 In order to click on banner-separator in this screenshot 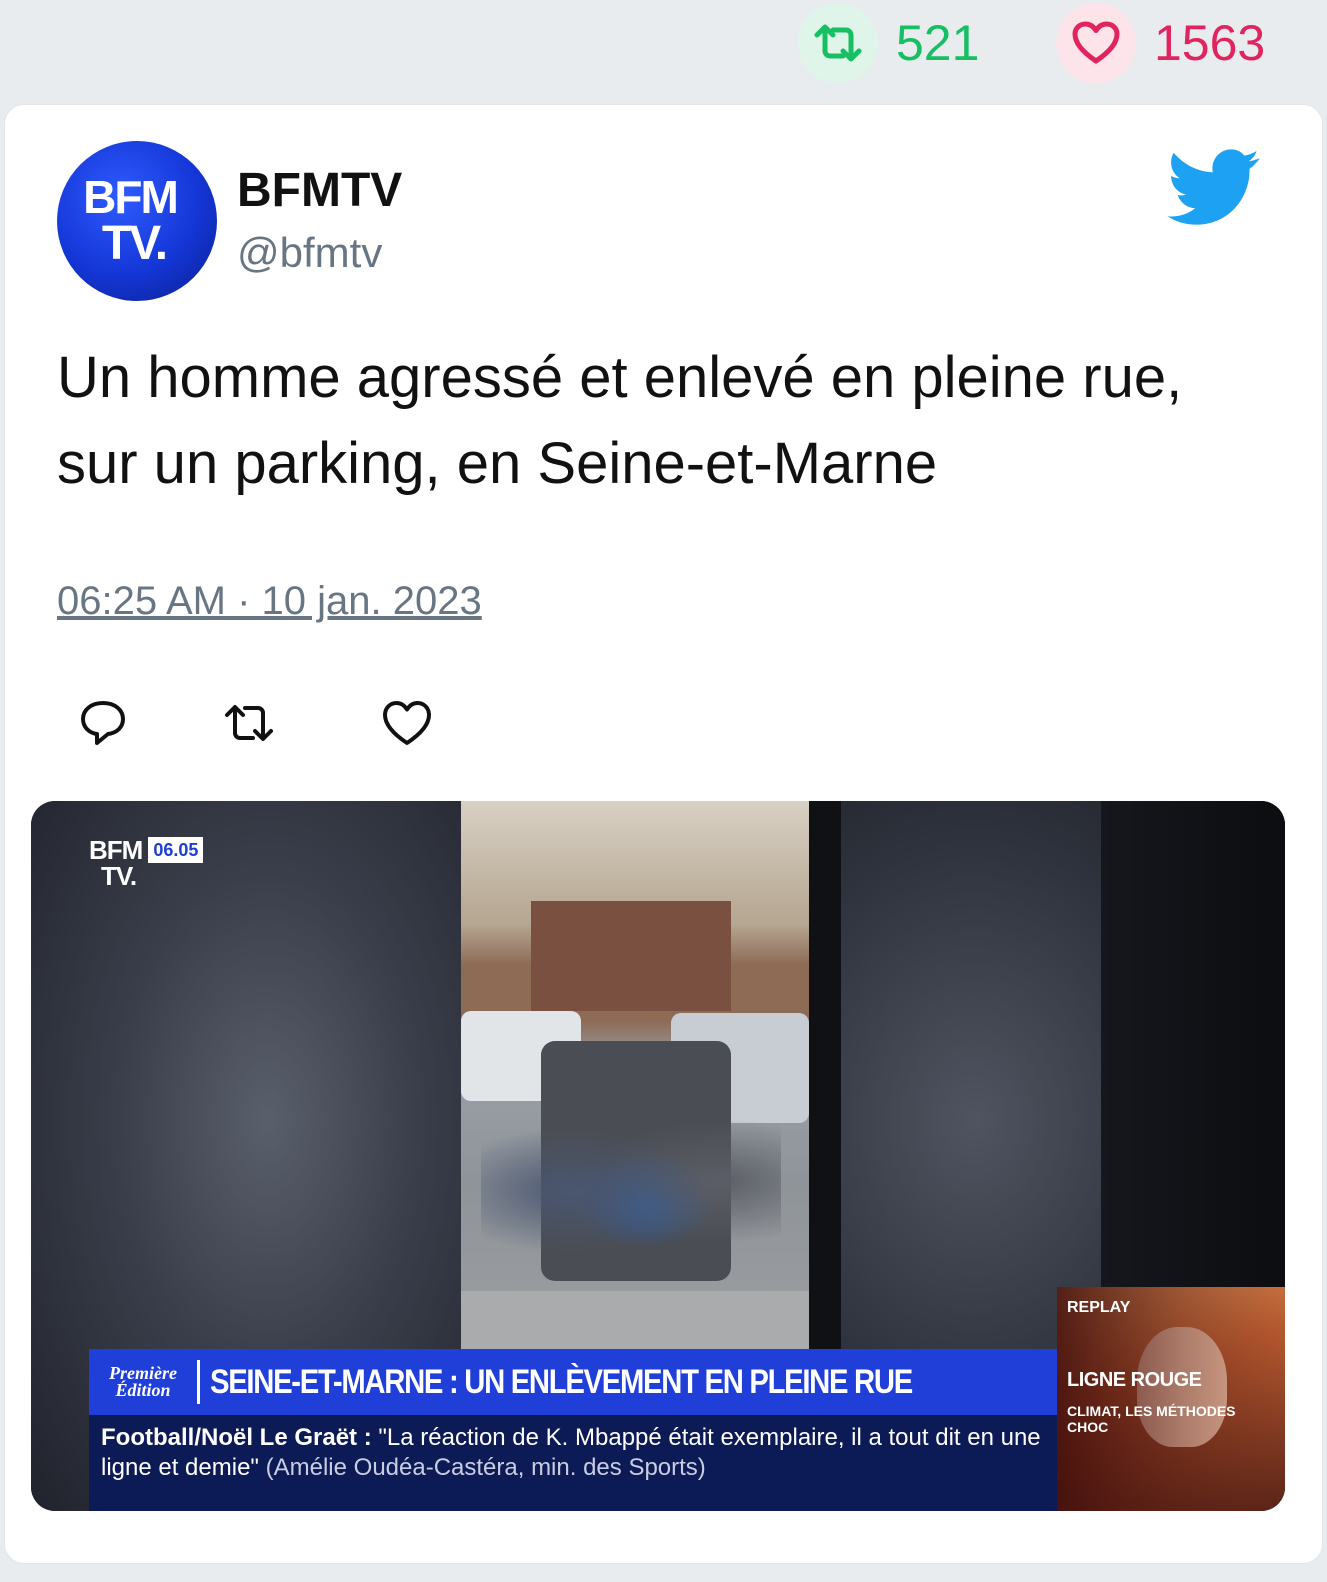, I will do `click(198, 1382)`.